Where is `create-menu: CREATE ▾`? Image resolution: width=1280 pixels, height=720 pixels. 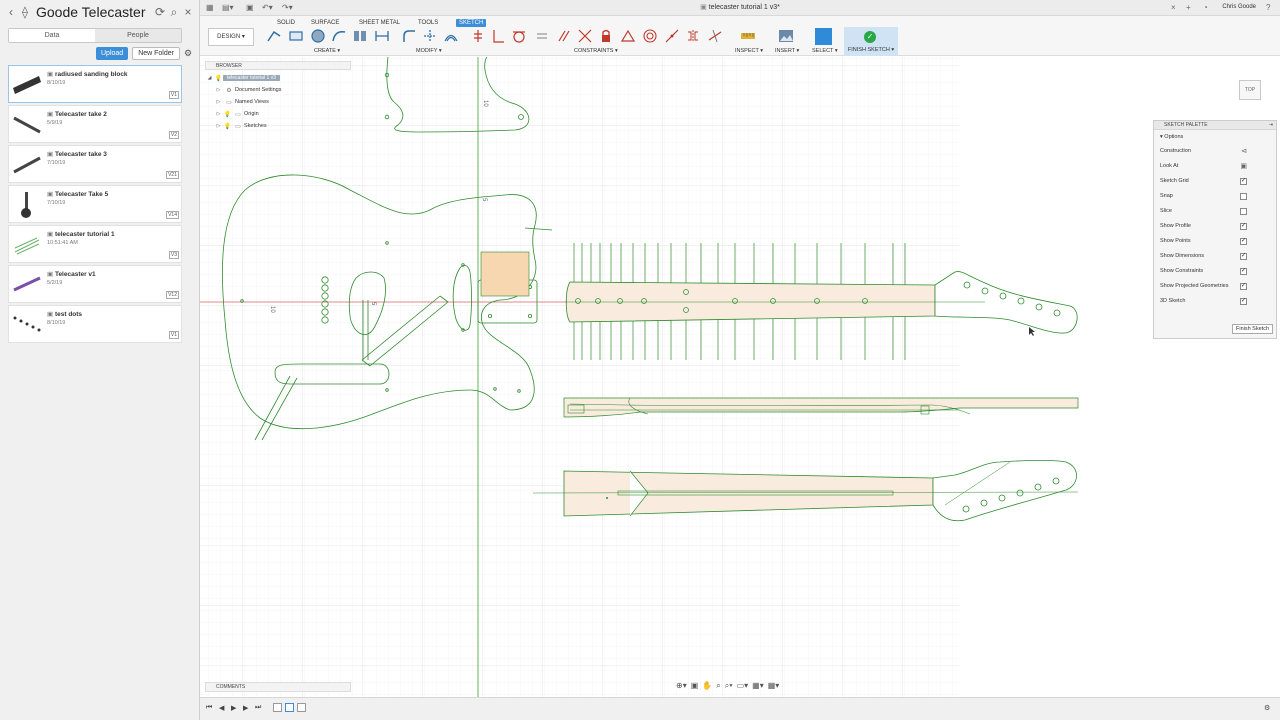 create-menu: CREATE ▾ is located at coordinates (327, 51).